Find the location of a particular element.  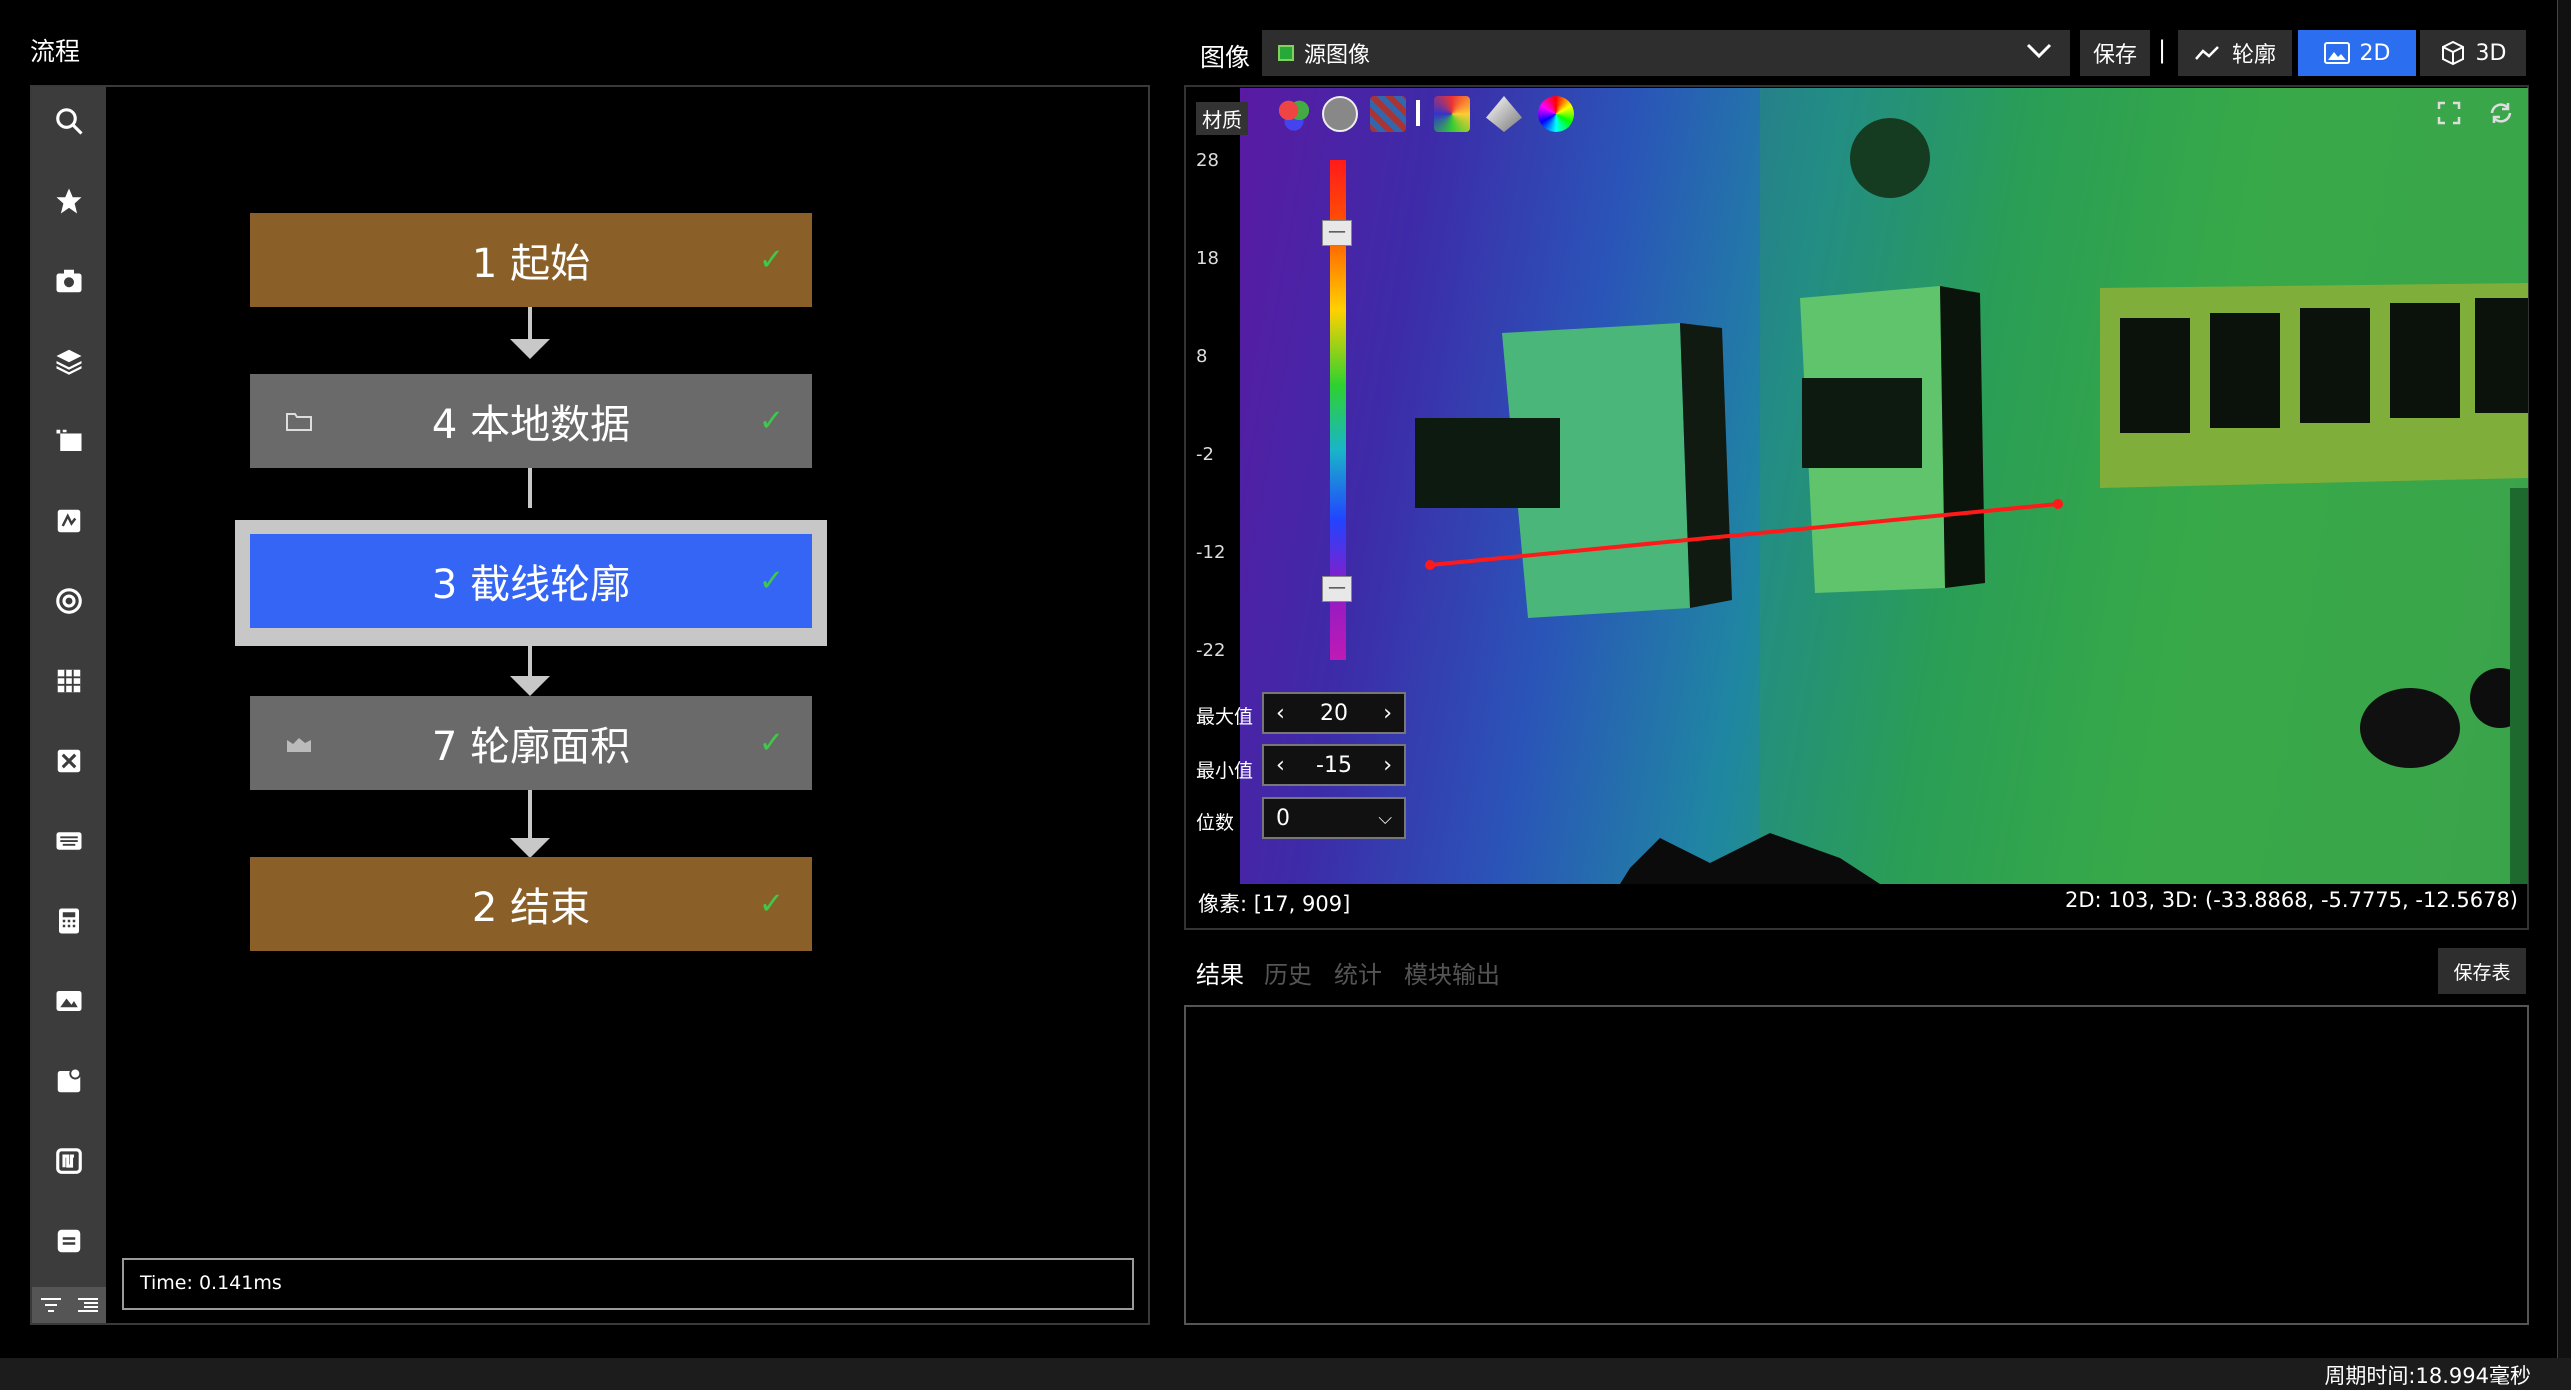

digits-value: 0 is located at coordinates (1283, 818).